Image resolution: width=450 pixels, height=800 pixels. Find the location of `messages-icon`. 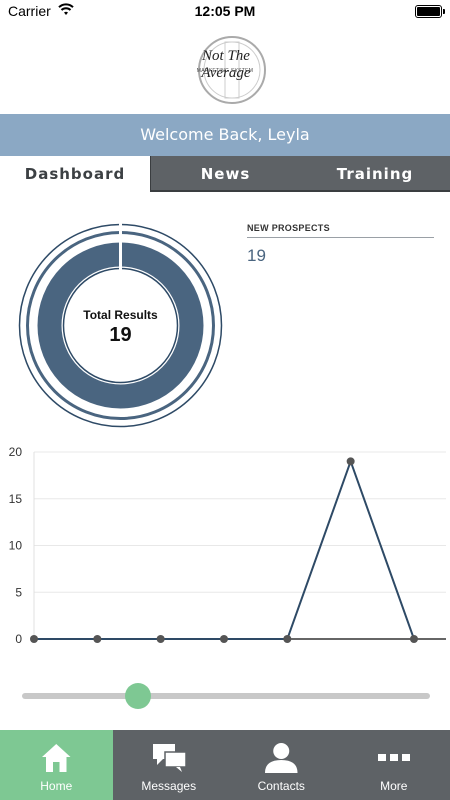

messages-icon is located at coordinates (169, 758).